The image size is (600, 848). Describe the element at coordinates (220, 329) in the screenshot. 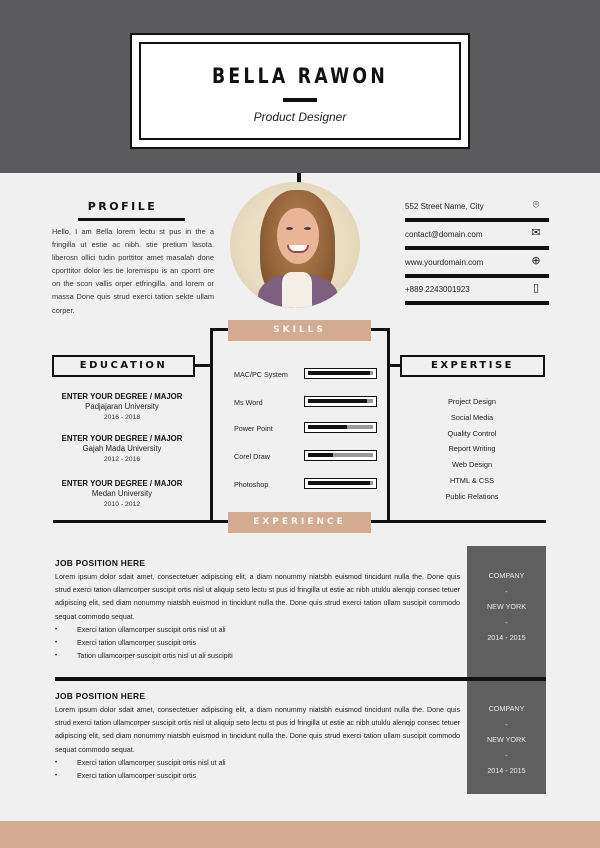

I see `skills-connector-left` at that location.